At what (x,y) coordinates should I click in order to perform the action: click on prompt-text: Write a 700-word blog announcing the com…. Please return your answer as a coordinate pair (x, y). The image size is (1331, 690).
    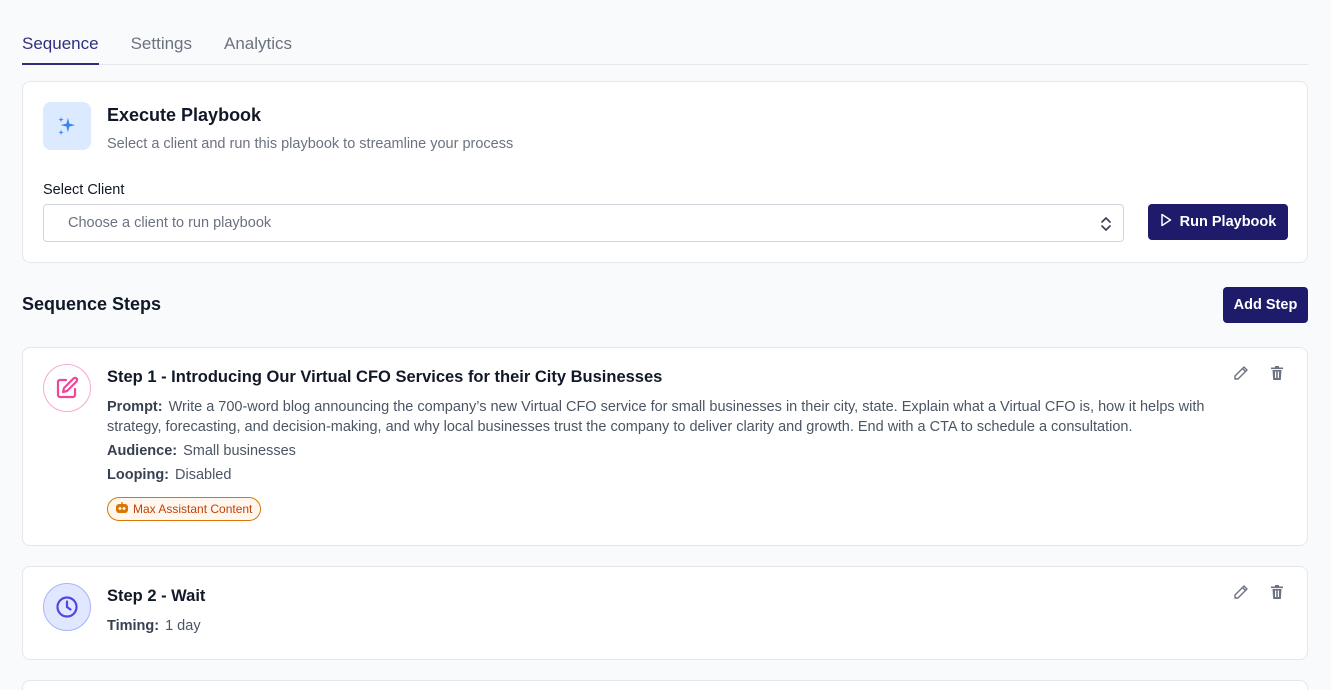
    Looking at the image, I should click on (656, 417).